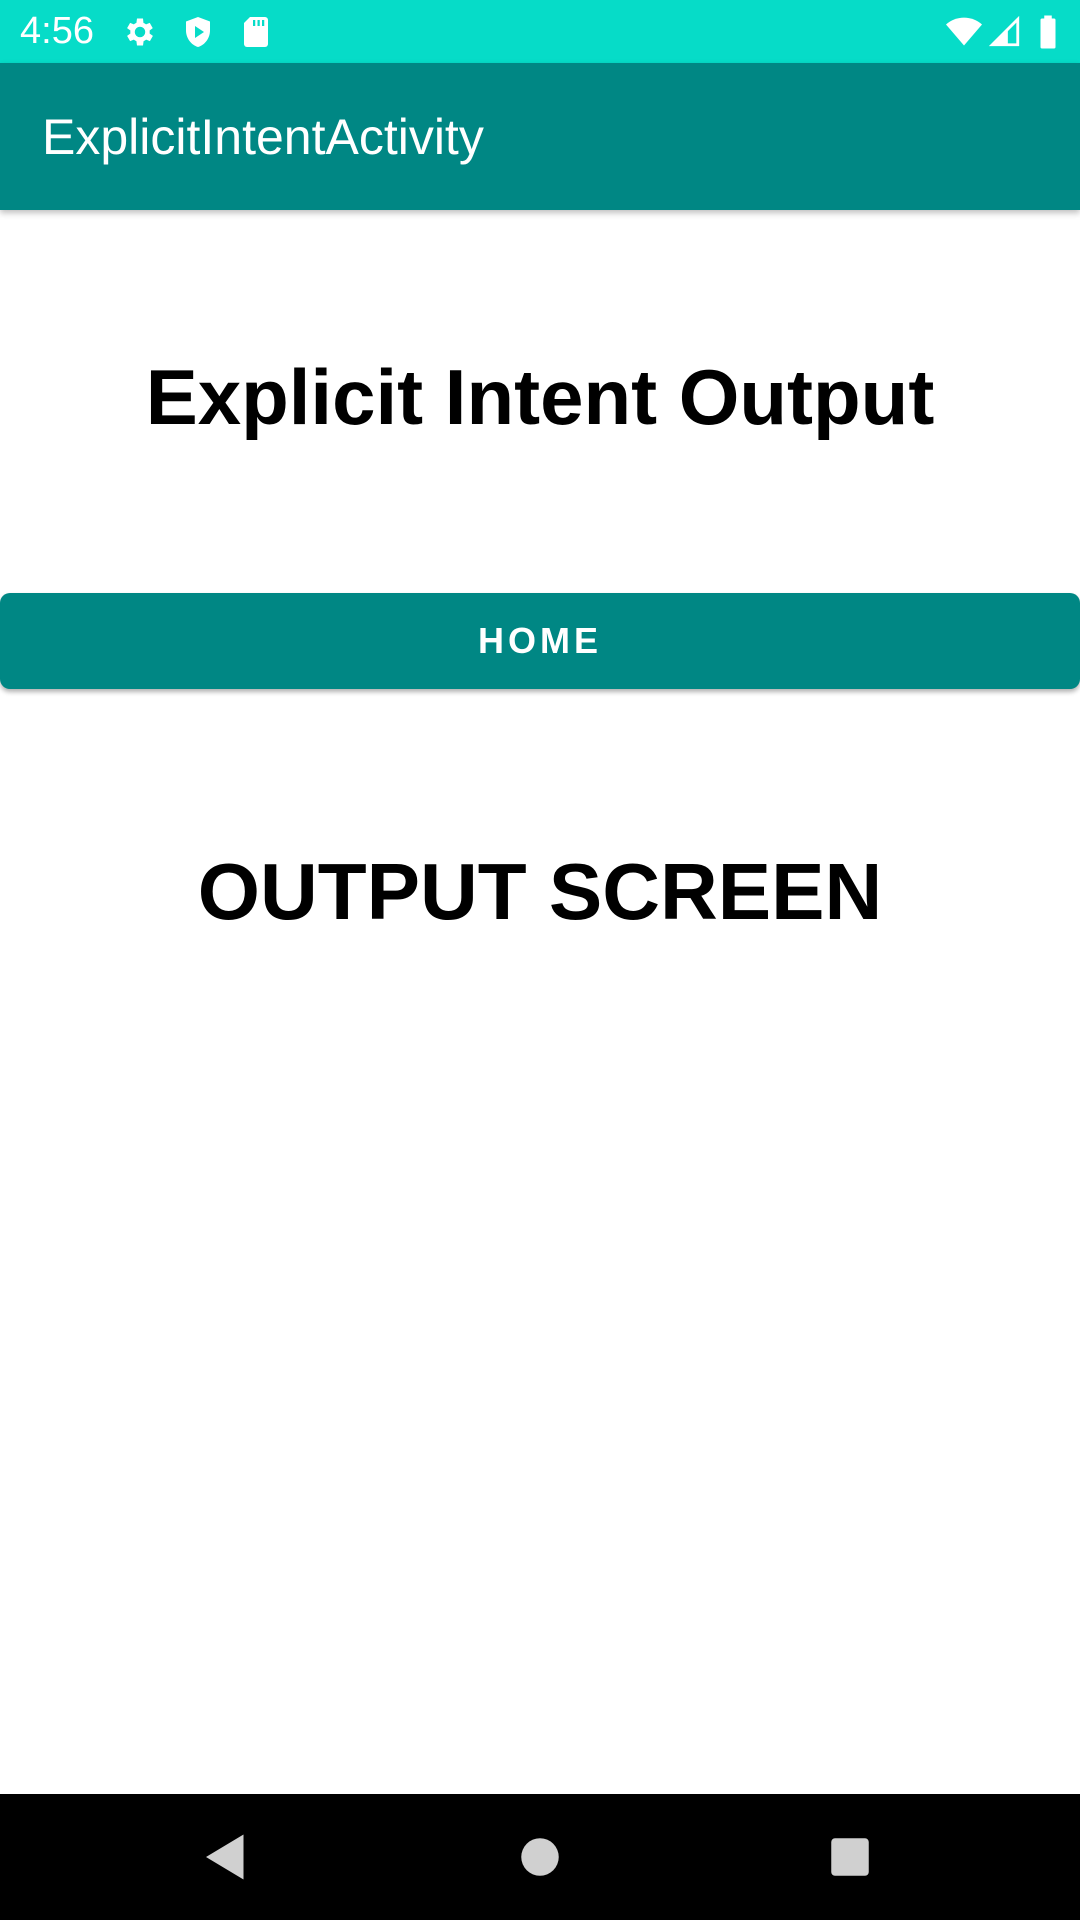 The width and height of the screenshot is (1080, 1920). Describe the element at coordinates (226, 1857) in the screenshot. I see `back-icon` at that location.